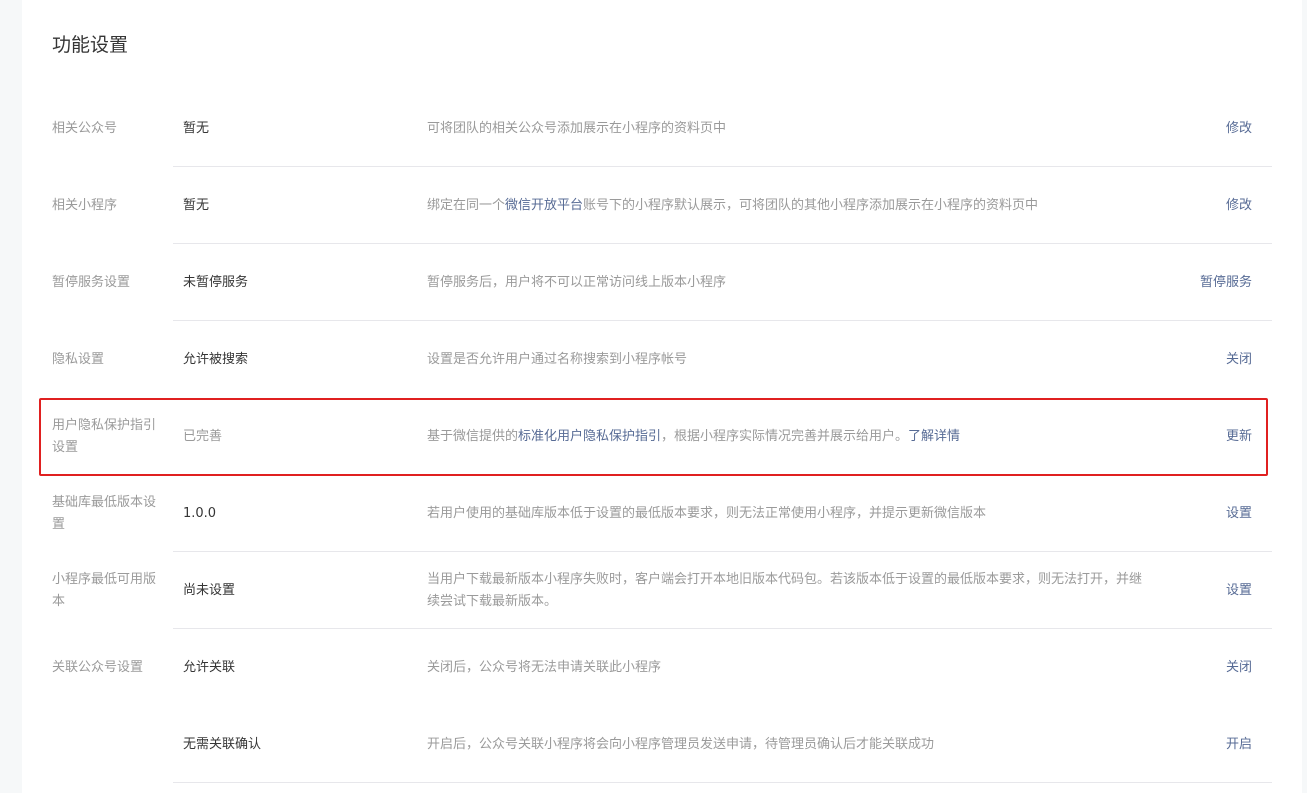 This screenshot has width=1307, height=793. What do you see at coordinates (544, 667) in the screenshot?
I see `setting-description: 关闭后，公众号将无法申请关联此小程序` at bounding box center [544, 667].